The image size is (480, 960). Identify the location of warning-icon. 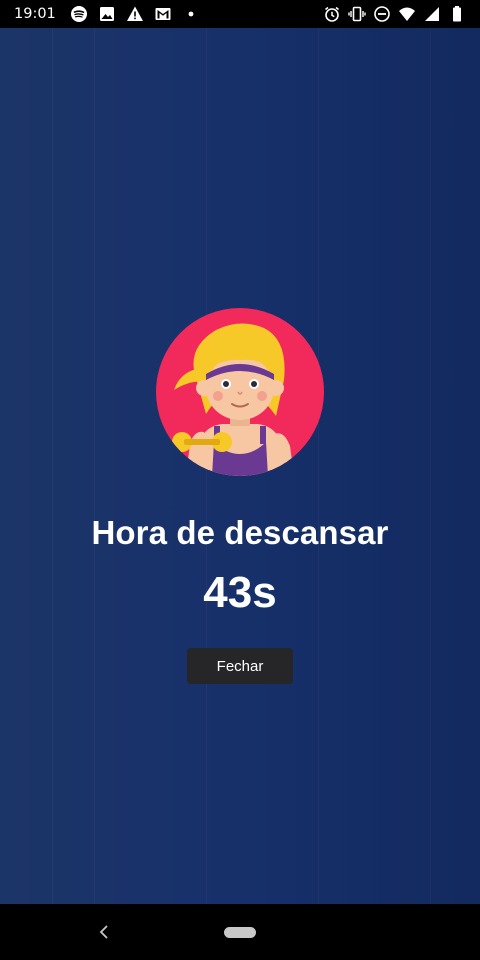
(135, 14).